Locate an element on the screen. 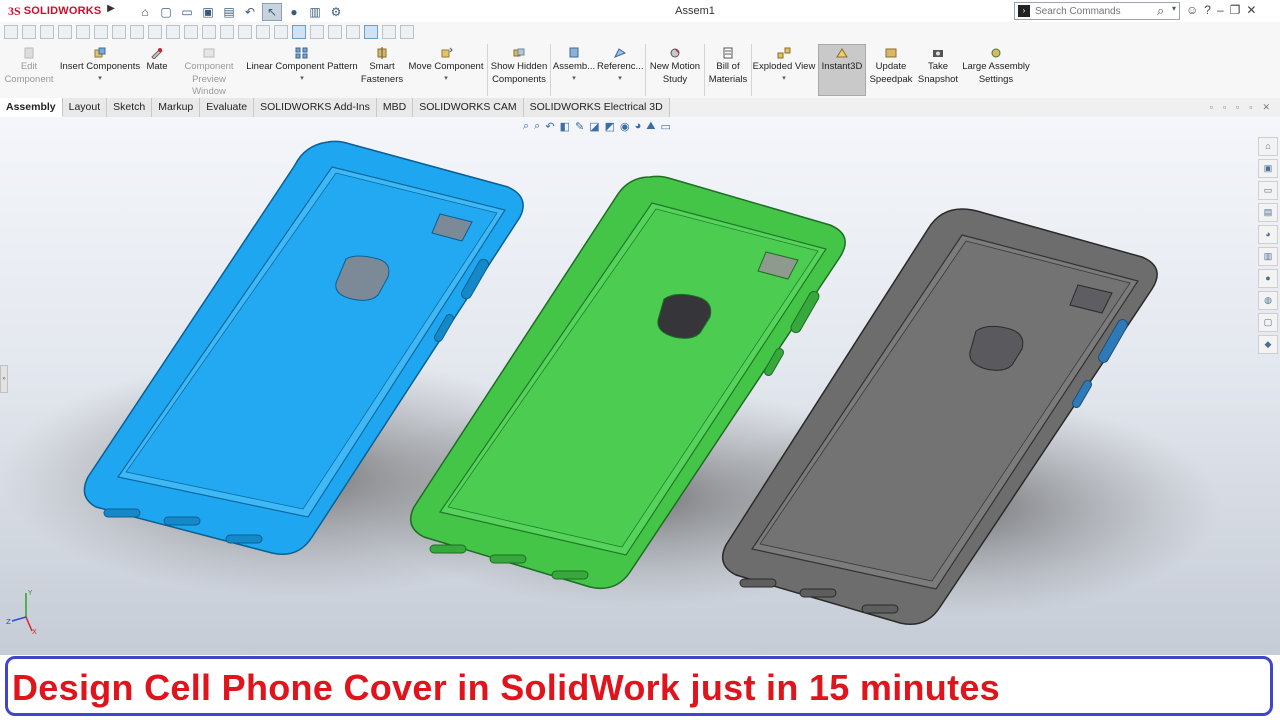  tab-evaluate: Evaluate is located at coordinates (227, 107).